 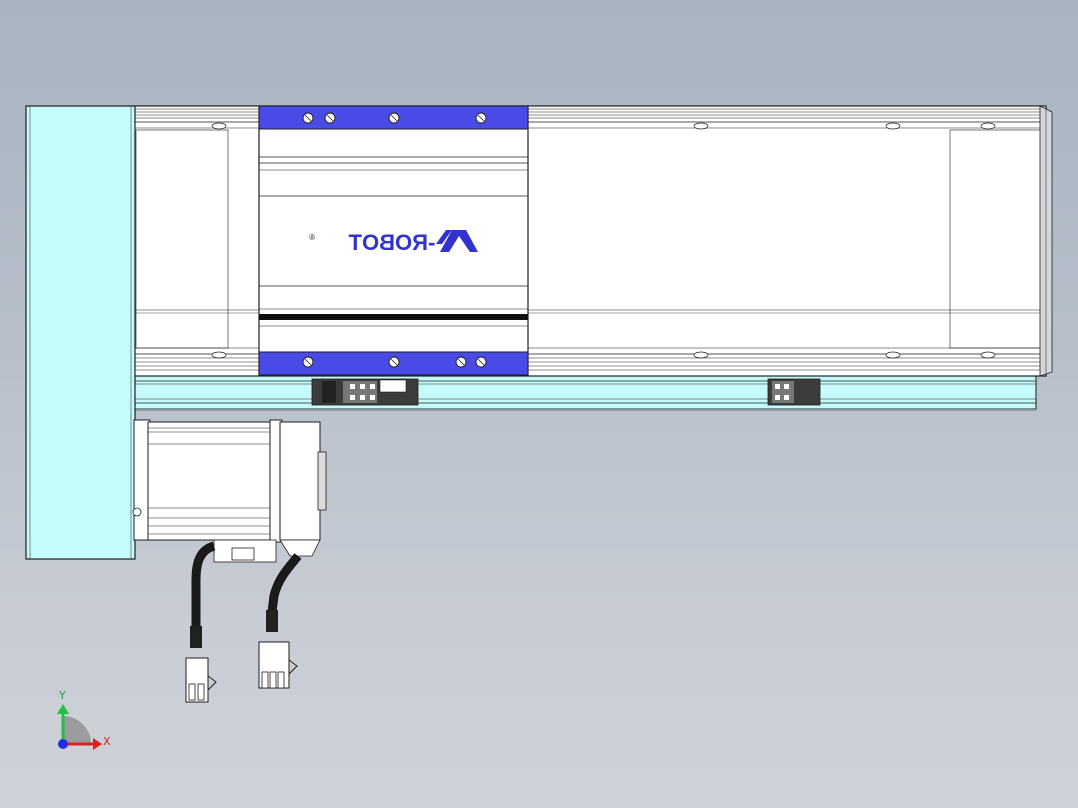 I want to click on logo-text: -ROBOT, so click(x=391, y=242).